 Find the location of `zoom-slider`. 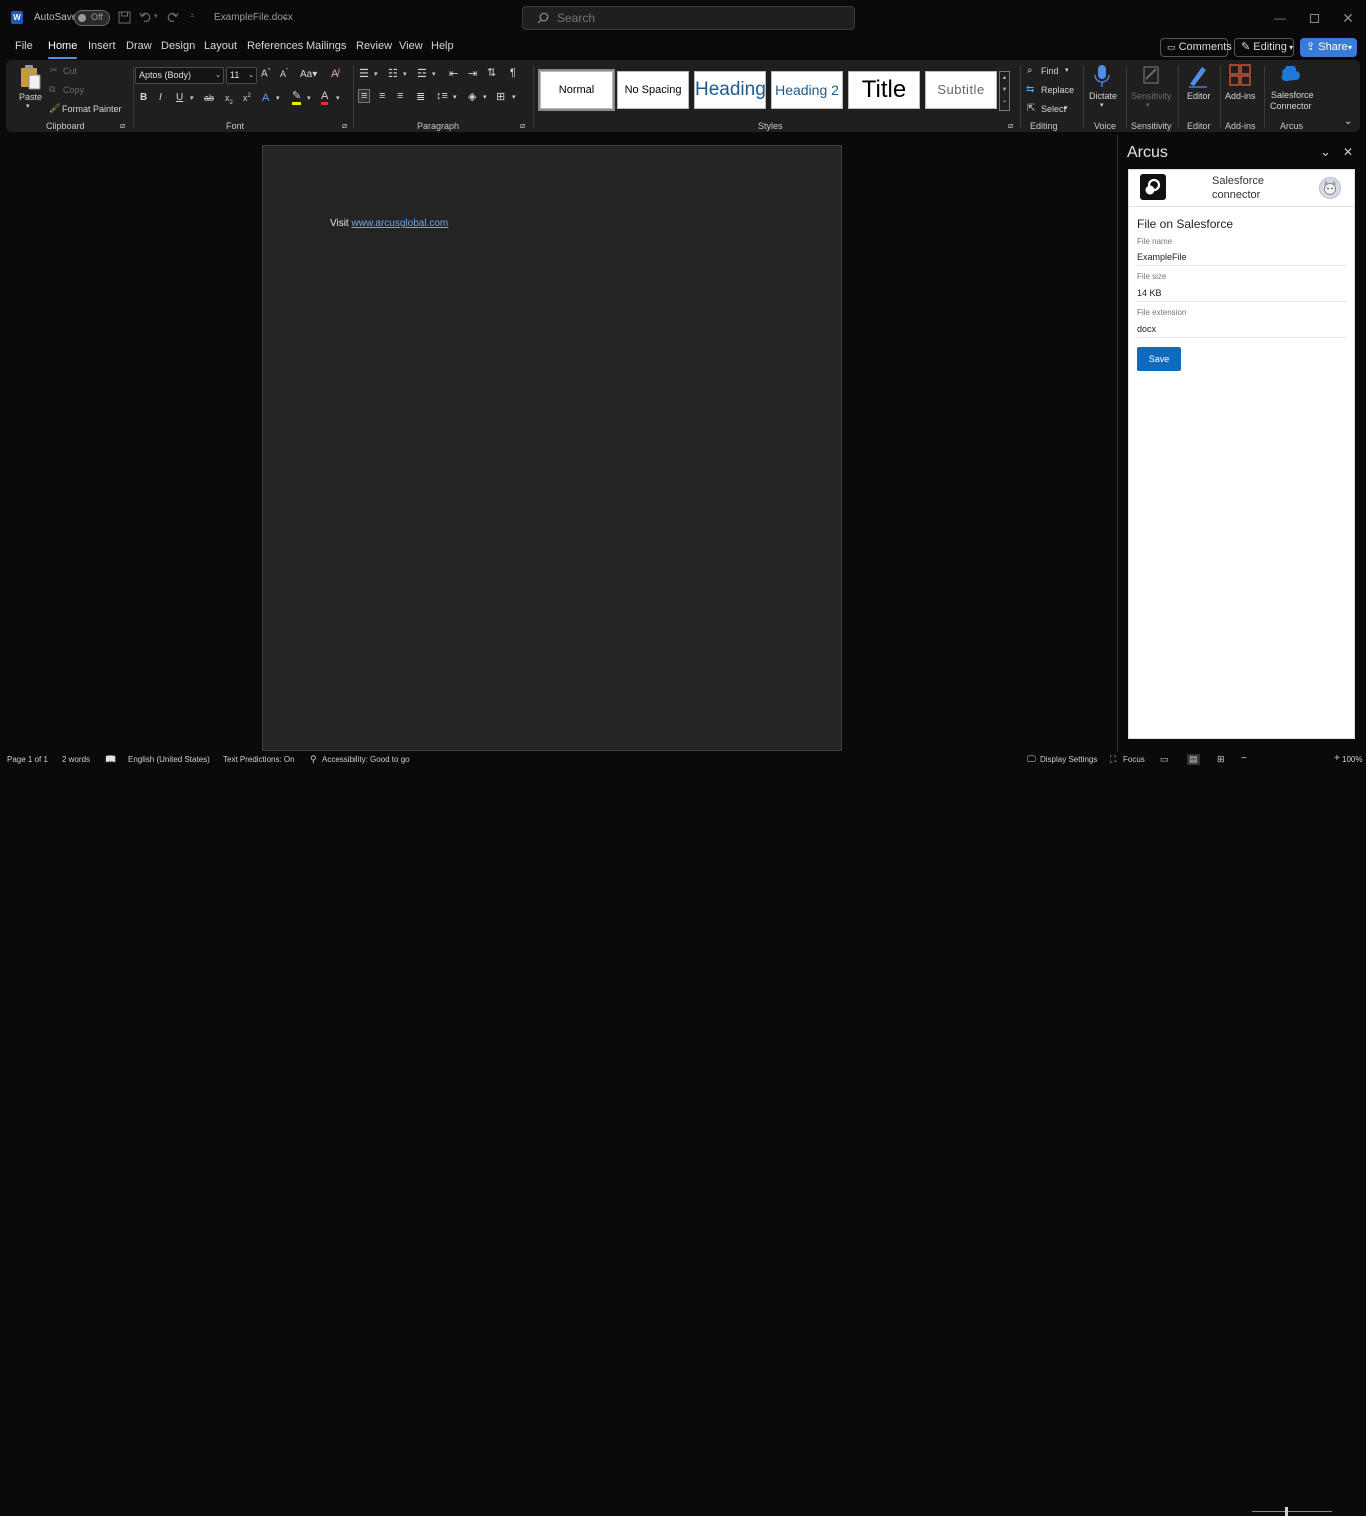

zoom-slider is located at coordinates (1292, 1511).